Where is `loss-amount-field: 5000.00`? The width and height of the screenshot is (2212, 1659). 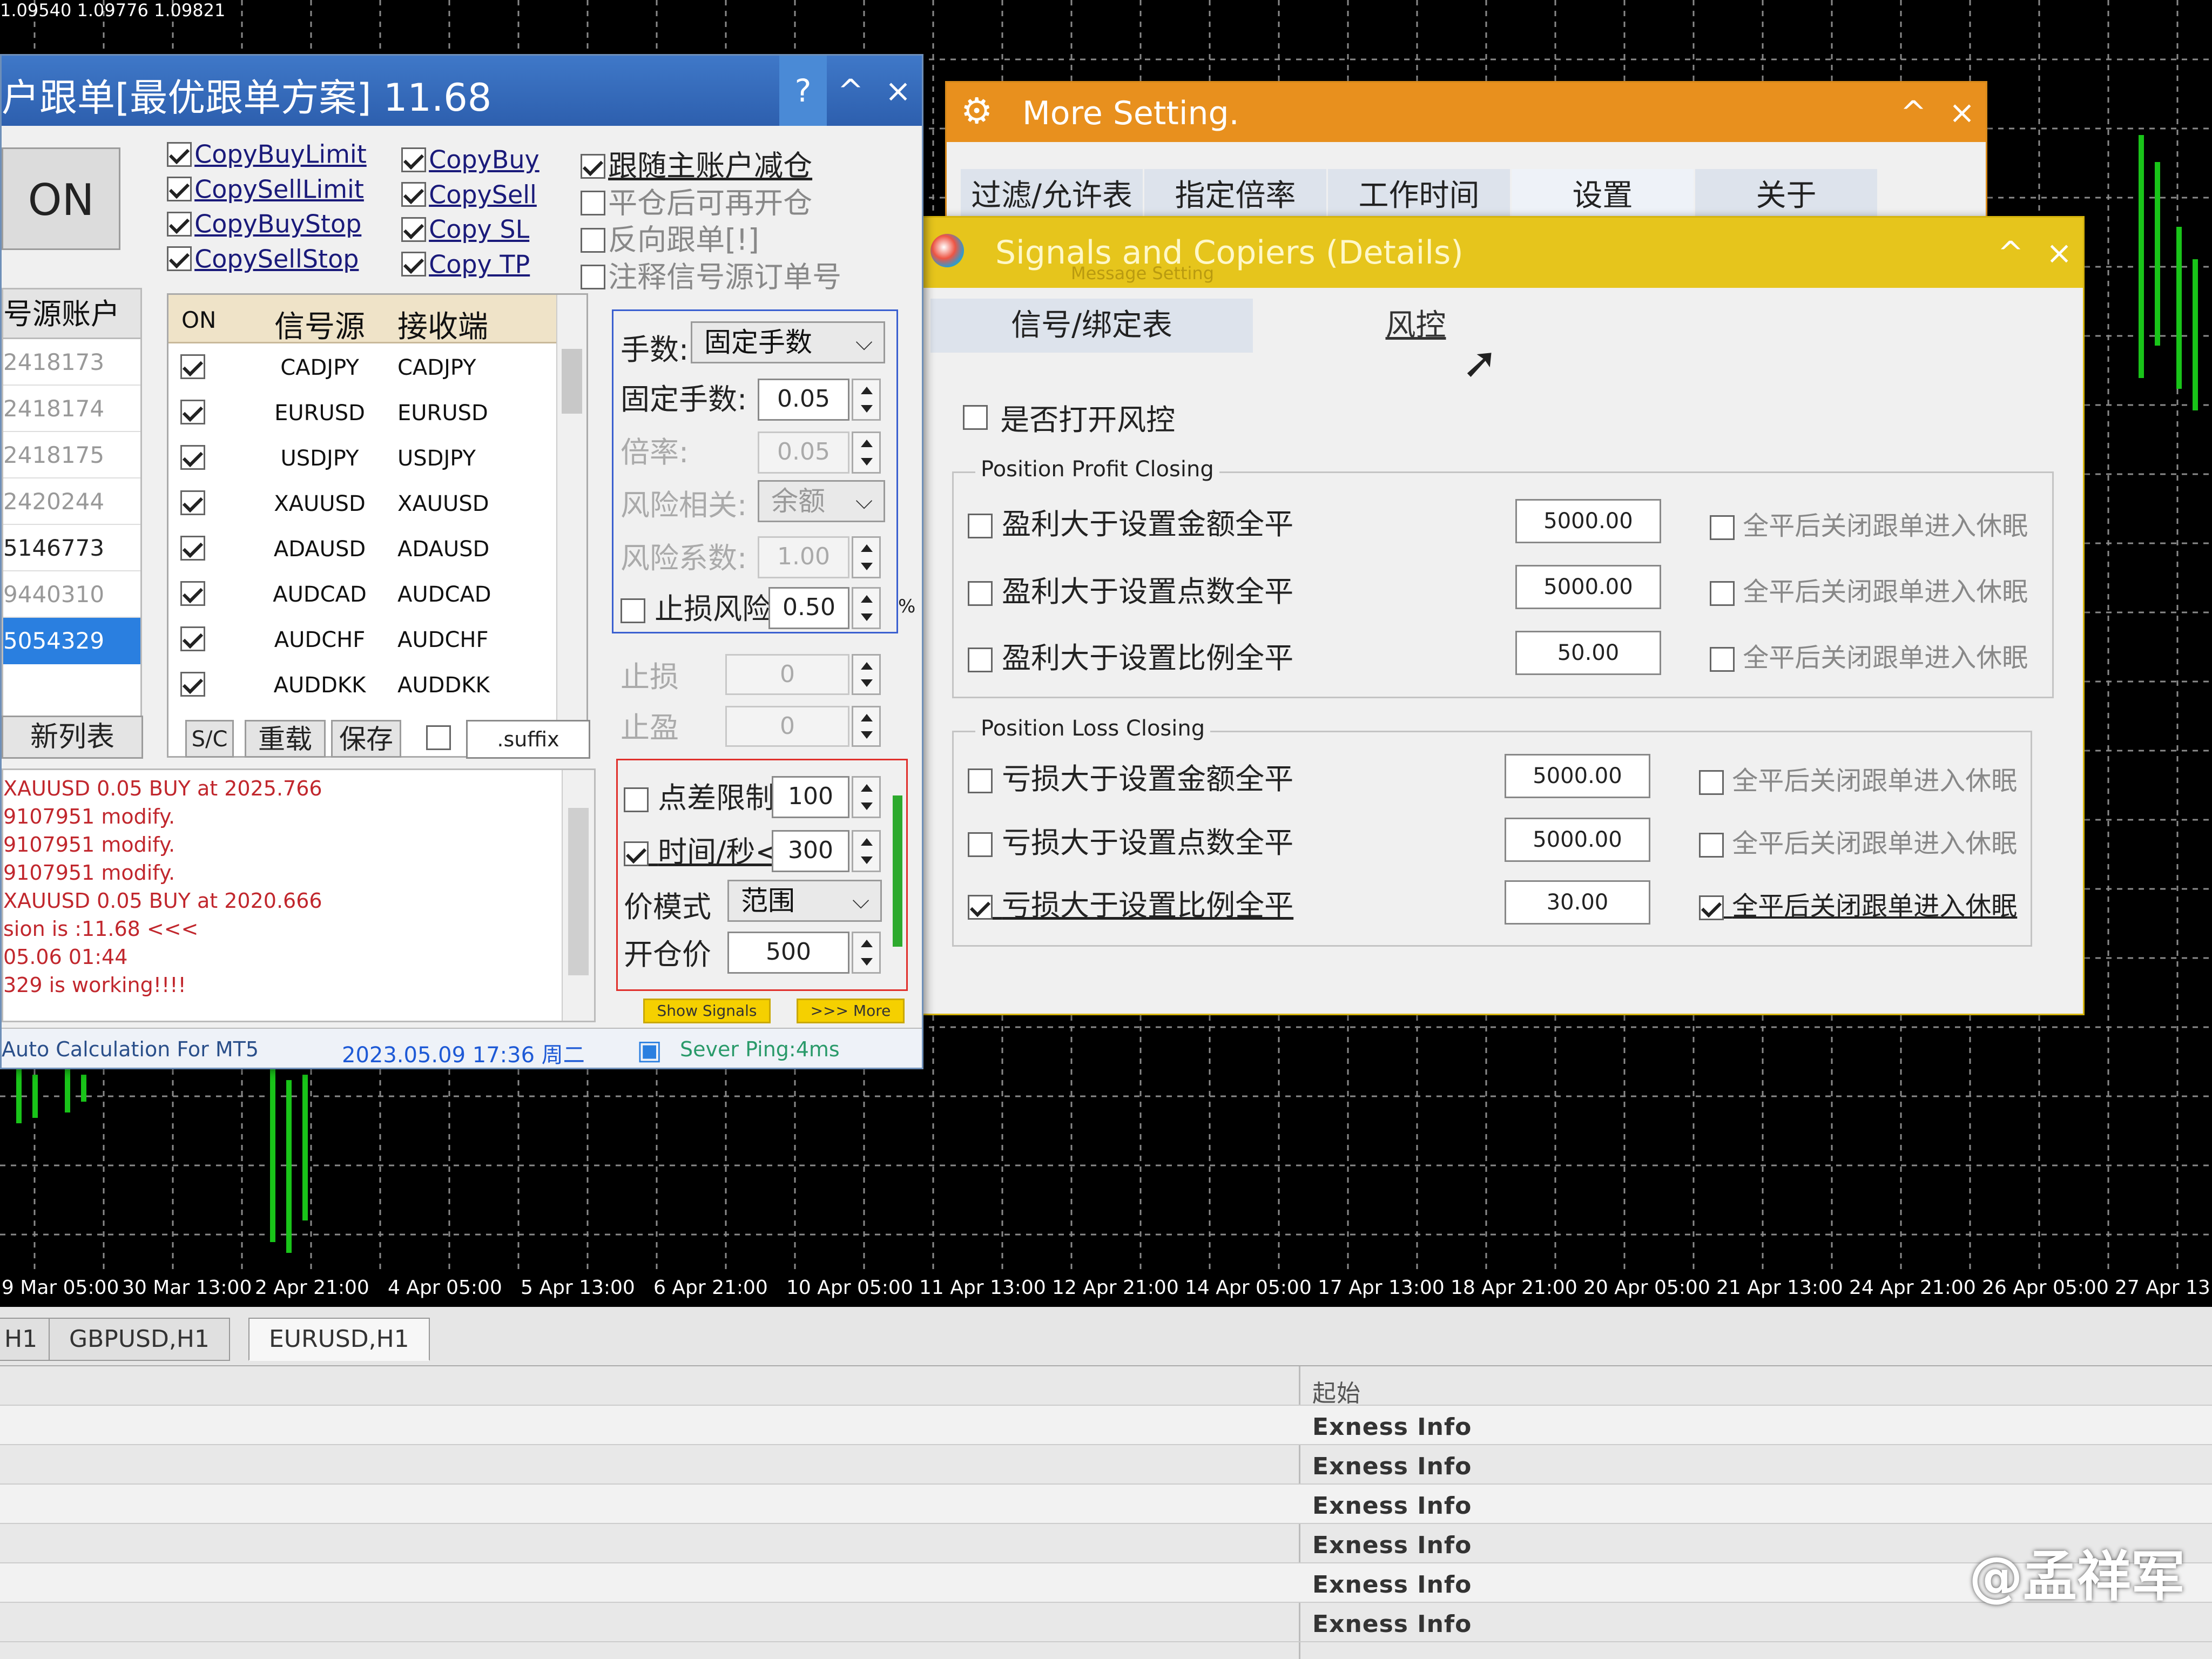
loss-amount-field: 5000.00 is located at coordinates (1577, 776).